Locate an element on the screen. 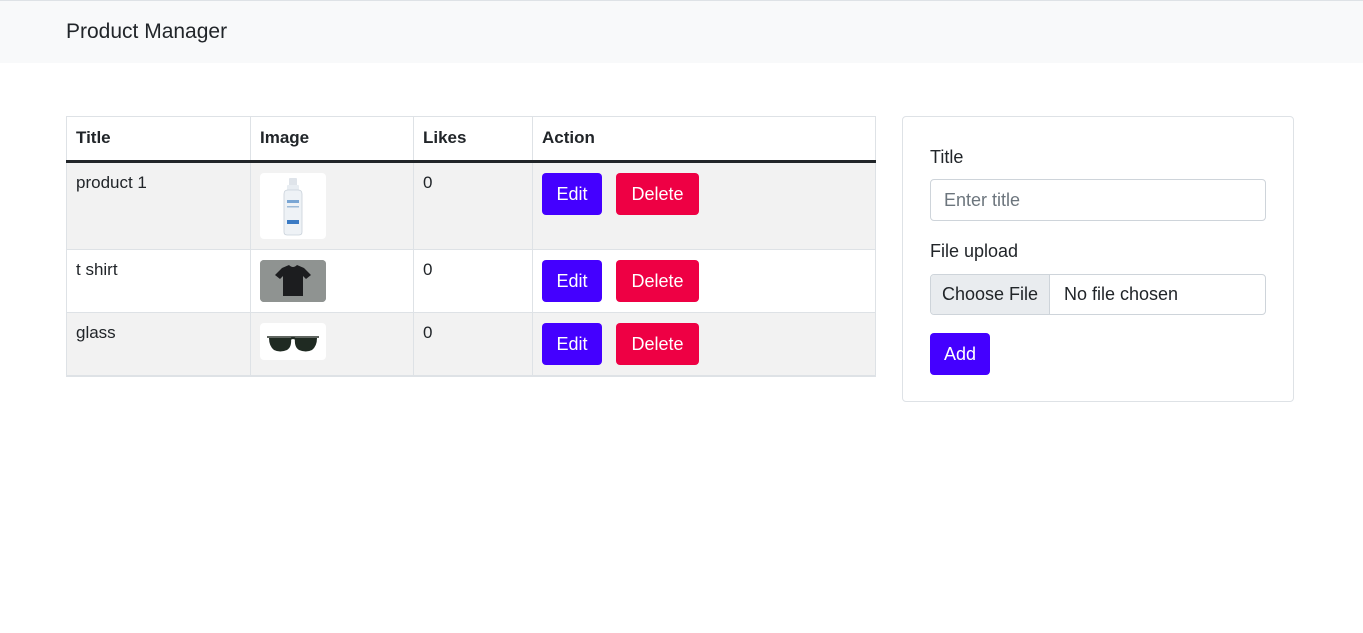  product-title-cell: t shirt is located at coordinates (158, 281).